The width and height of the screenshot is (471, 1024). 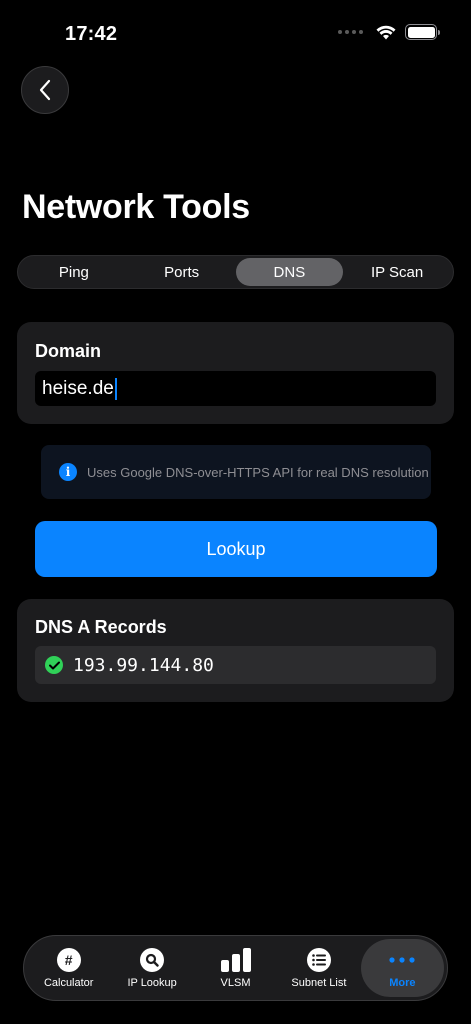 I want to click on tab-subnet-list: Subnet List, so click(x=318, y=968).